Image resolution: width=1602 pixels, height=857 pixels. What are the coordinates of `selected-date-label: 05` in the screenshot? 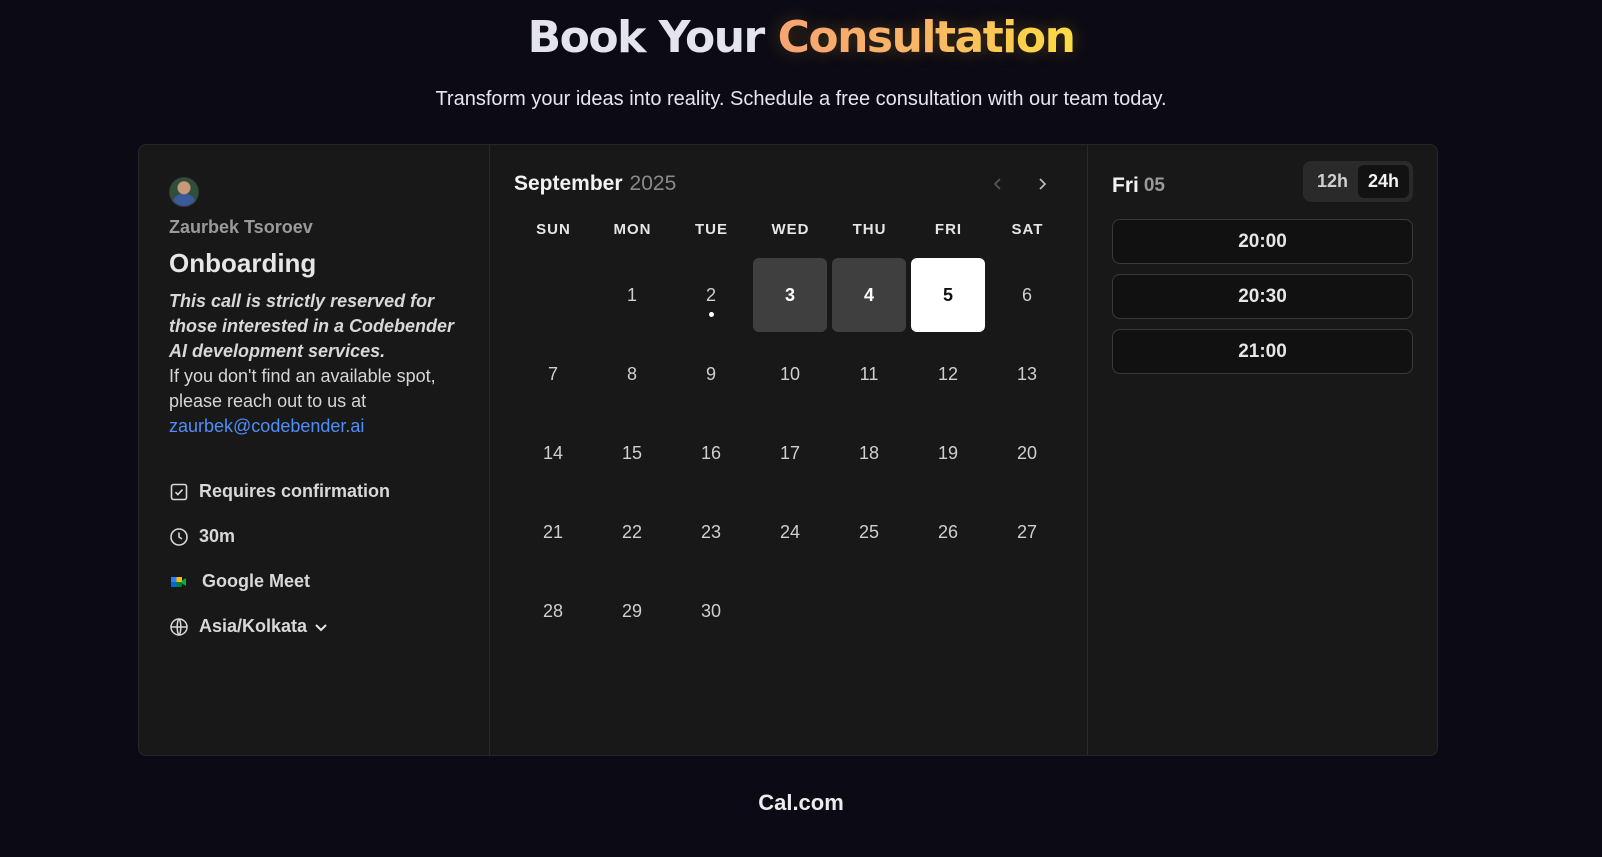 It's located at (1154, 185).